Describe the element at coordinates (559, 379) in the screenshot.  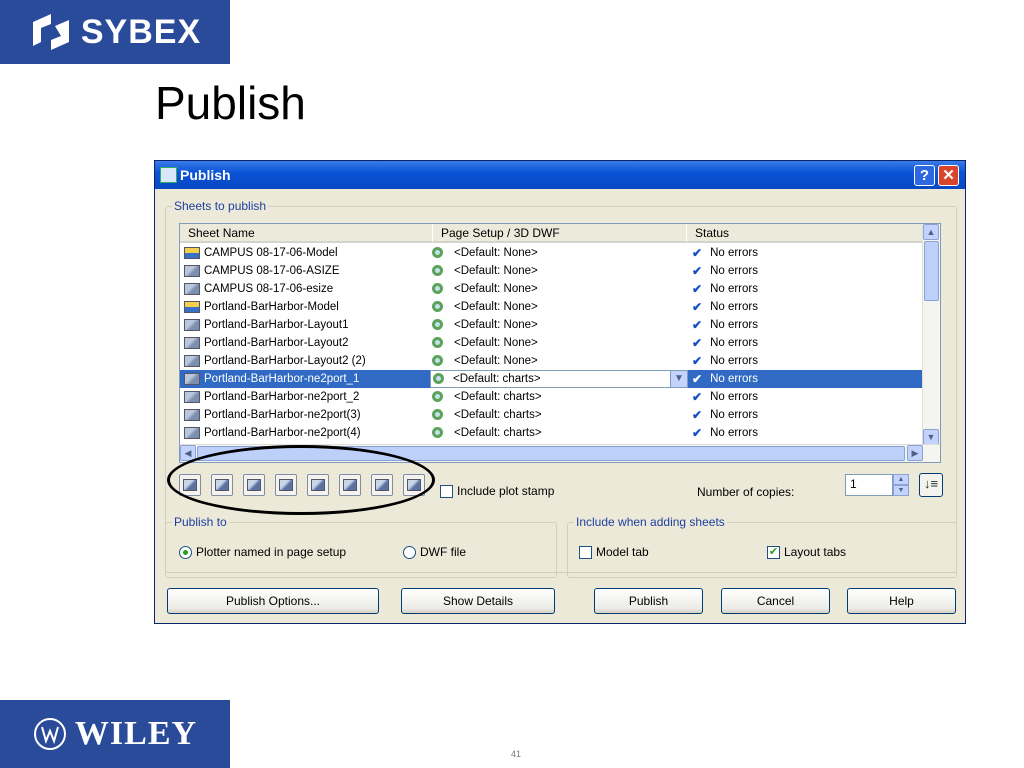
I see `page-setup-combo: <Default: charts> ▼` at that location.